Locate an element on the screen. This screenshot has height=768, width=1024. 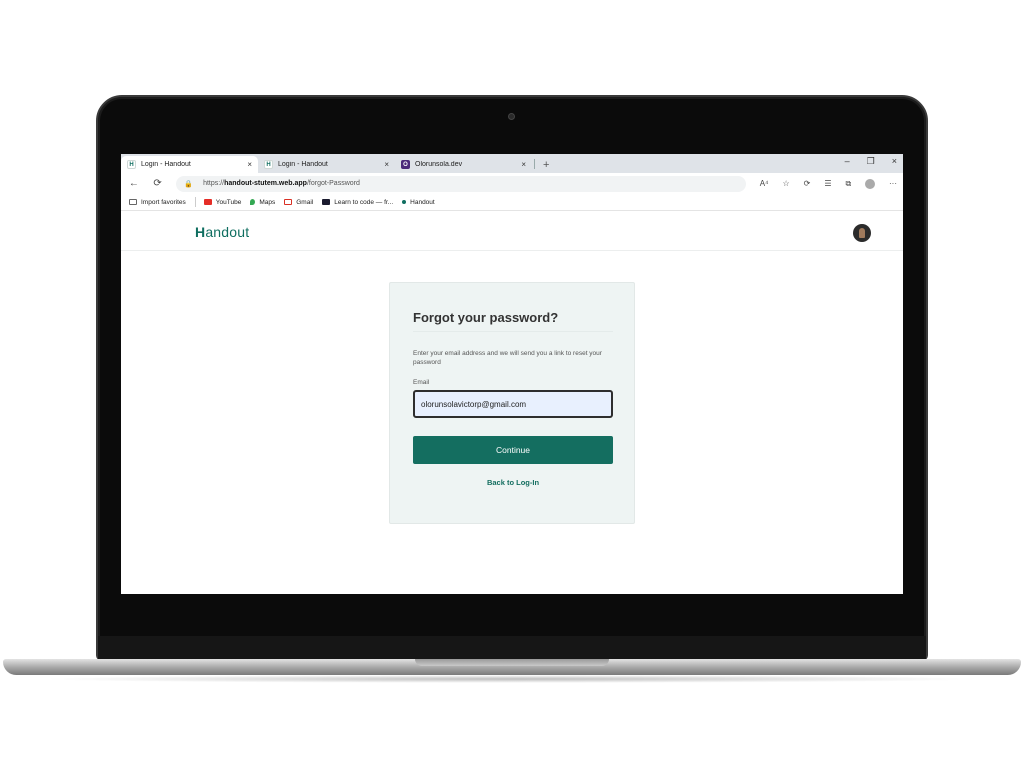
email-label: Email is located at coordinates (421, 382).